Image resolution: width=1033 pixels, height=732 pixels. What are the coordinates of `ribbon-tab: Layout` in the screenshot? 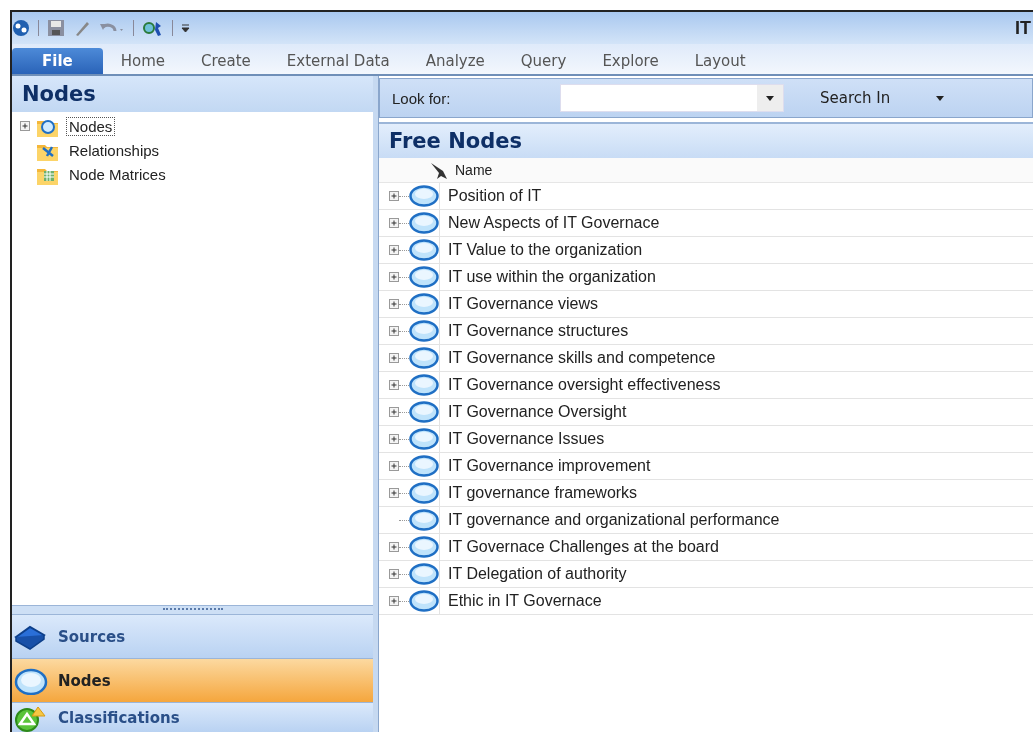 It's located at (720, 61).